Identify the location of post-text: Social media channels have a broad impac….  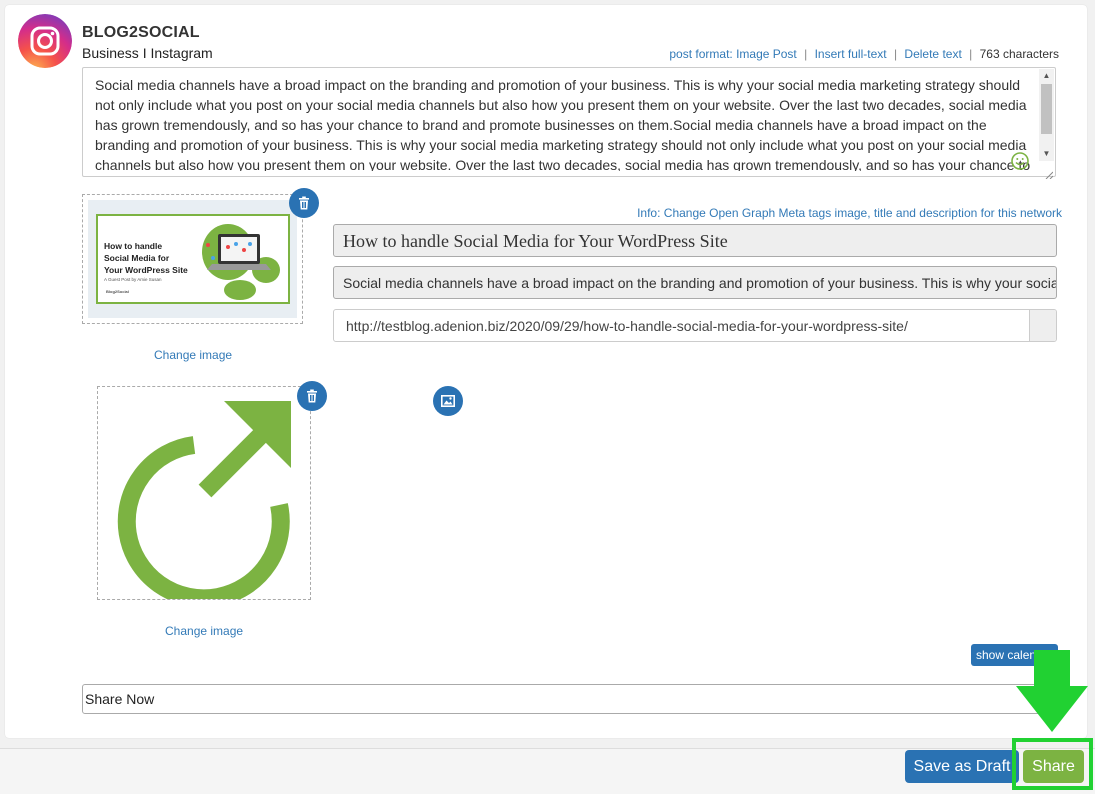
(564, 123).